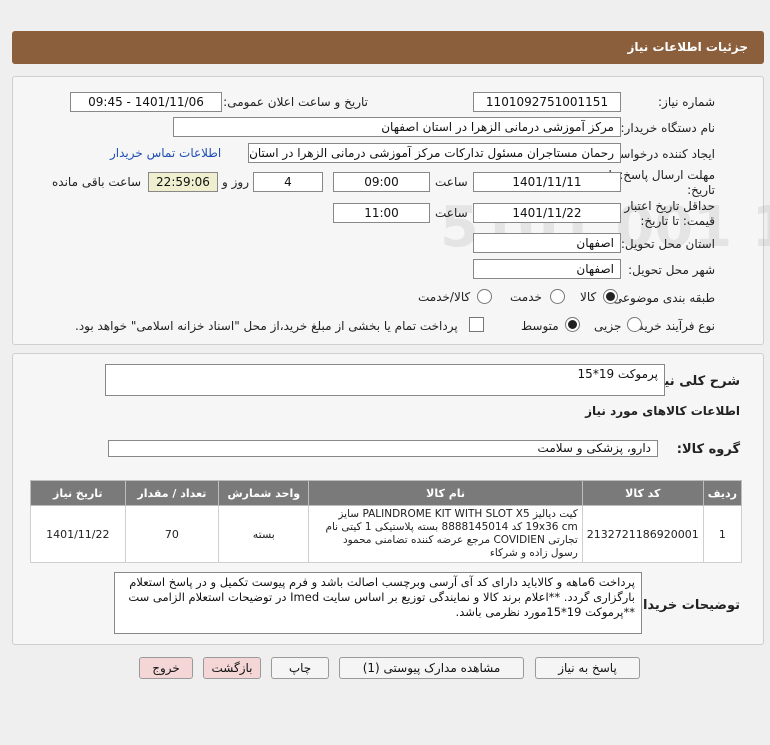 This screenshot has width=770, height=745. Describe the element at coordinates (547, 102) in the screenshot. I see `need-number-field: 1101092751001151` at that location.